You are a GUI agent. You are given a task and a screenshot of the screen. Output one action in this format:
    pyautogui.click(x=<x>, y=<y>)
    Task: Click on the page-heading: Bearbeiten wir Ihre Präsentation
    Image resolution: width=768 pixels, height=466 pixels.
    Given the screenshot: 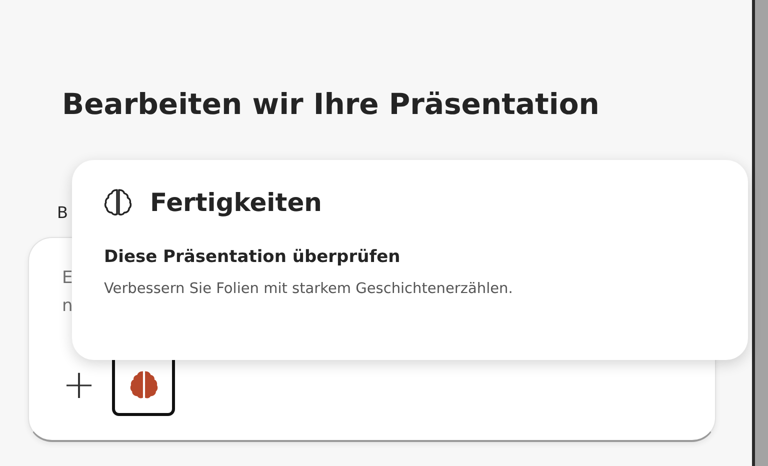 What is the action you would take?
    pyautogui.click(x=331, y=104)
    